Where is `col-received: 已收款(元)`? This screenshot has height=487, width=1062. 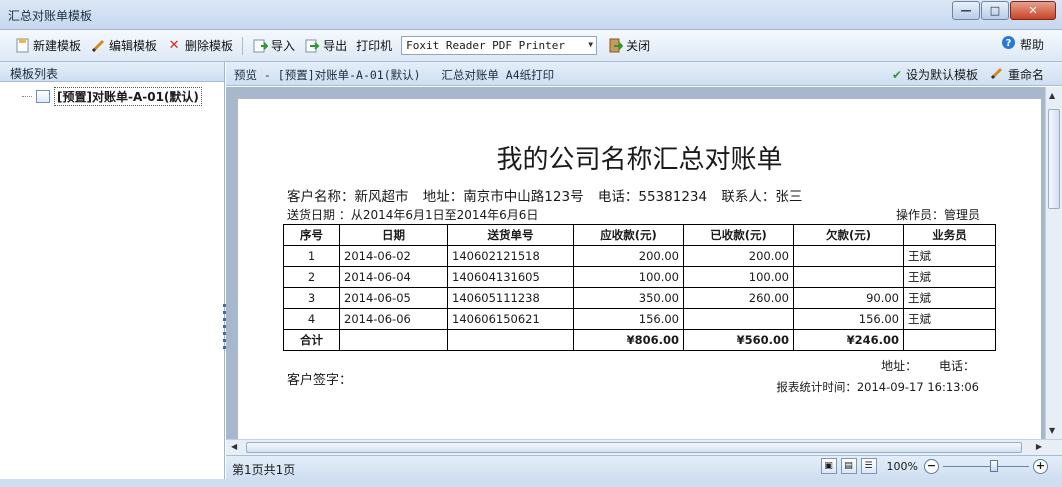
col-received: 已收款(元) is located at coordinates (738, 235).